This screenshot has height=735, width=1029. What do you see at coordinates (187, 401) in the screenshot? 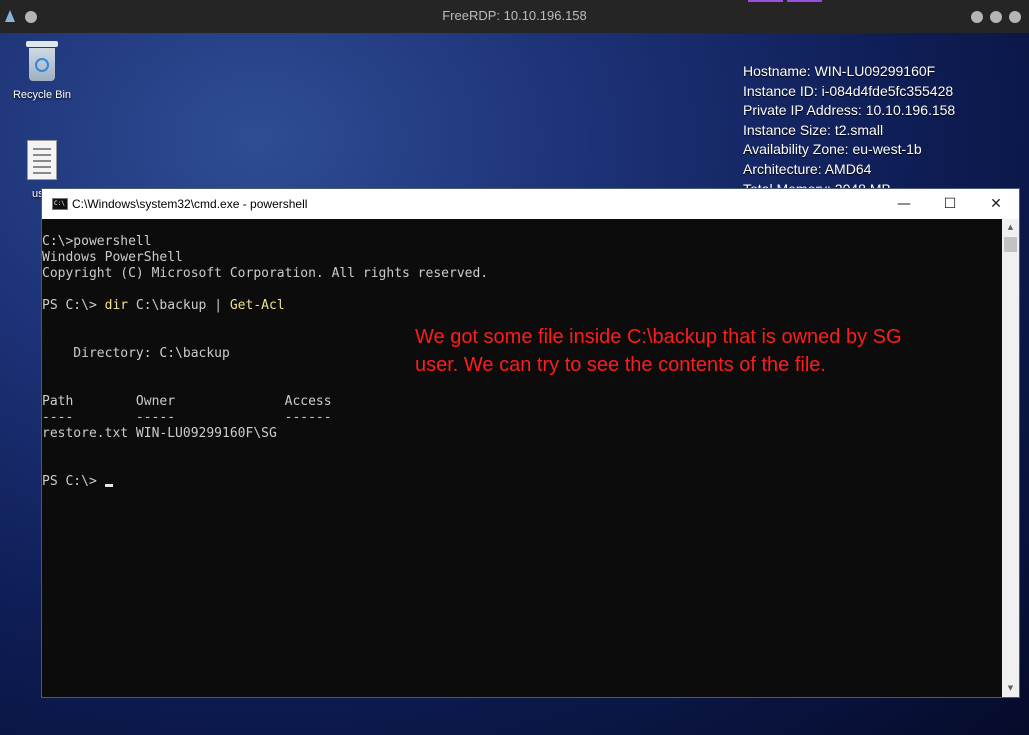
I see `table-header: Path Owner Access` at bounding box center [187, 401].